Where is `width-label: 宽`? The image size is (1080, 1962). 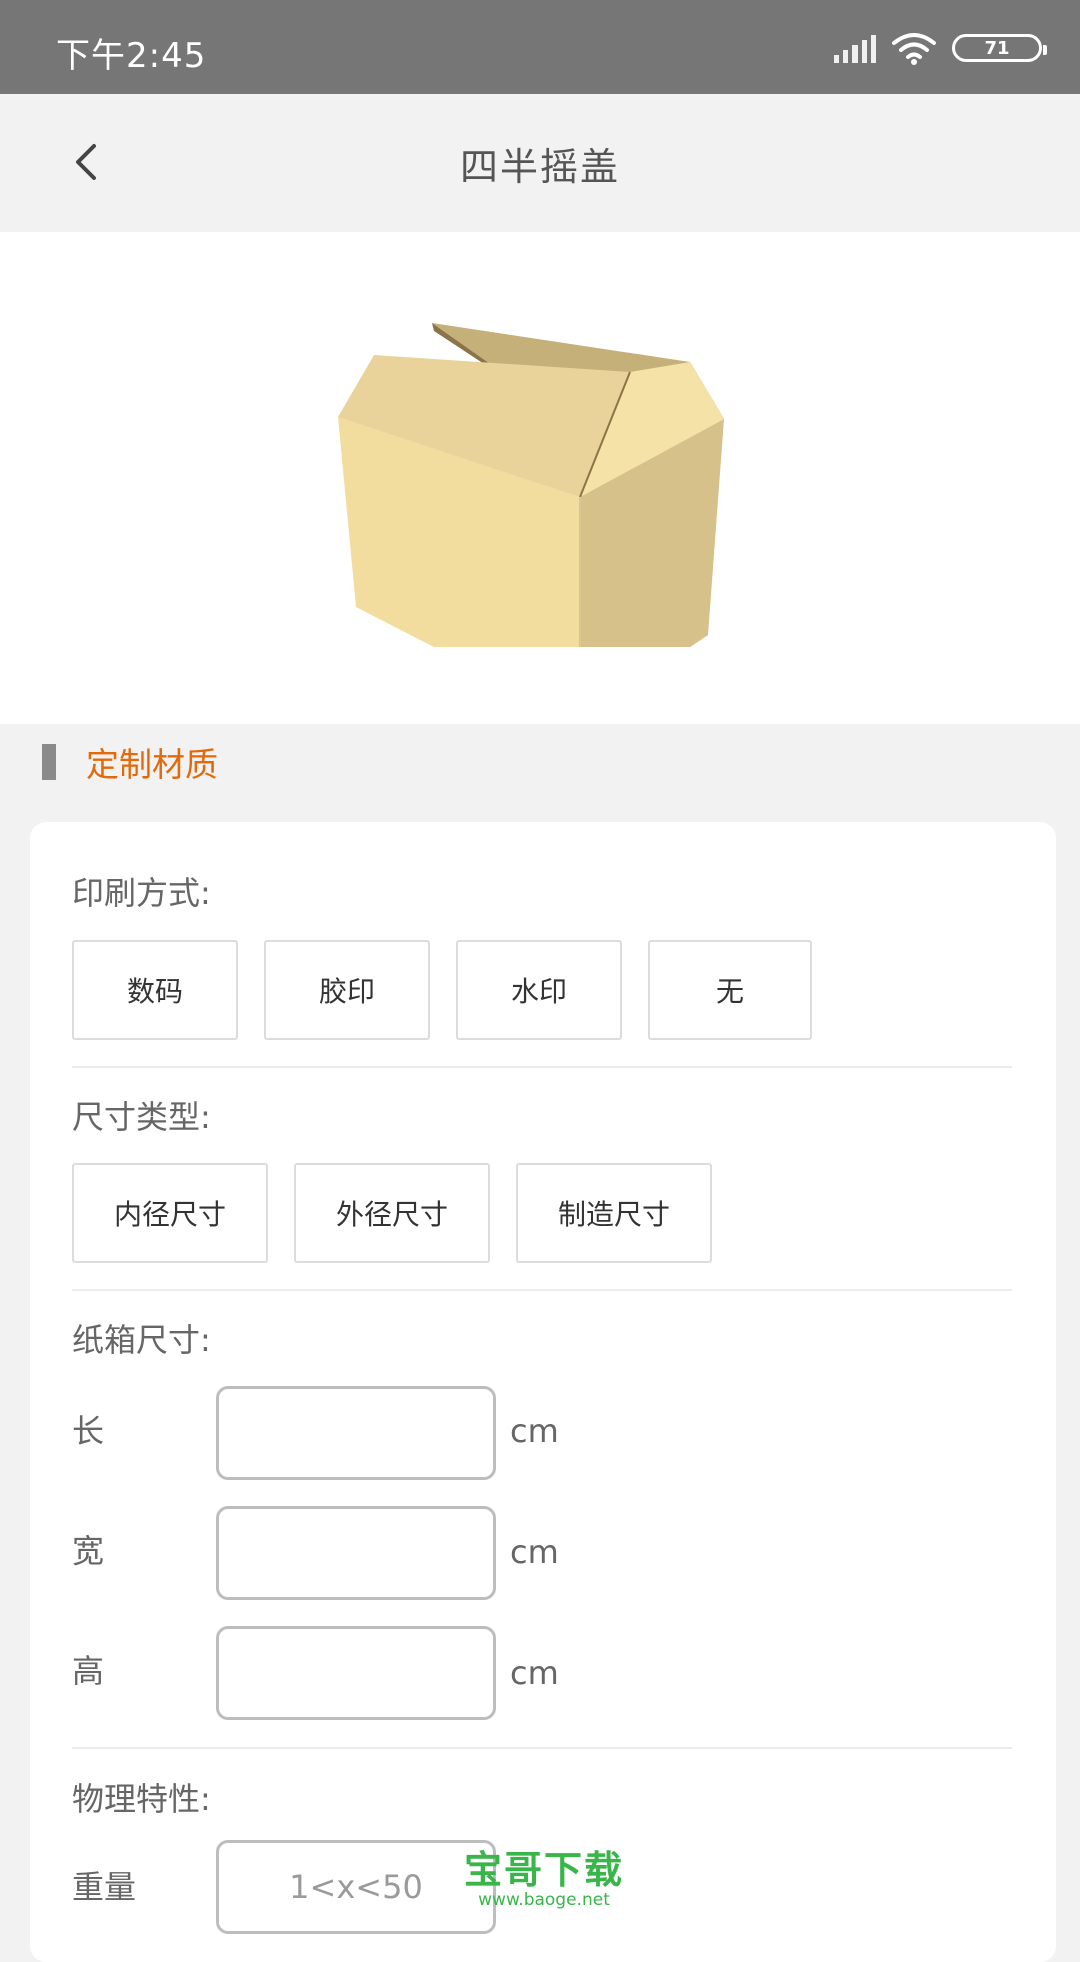 width-label: 宽 is located at coordinates (88, 1551).